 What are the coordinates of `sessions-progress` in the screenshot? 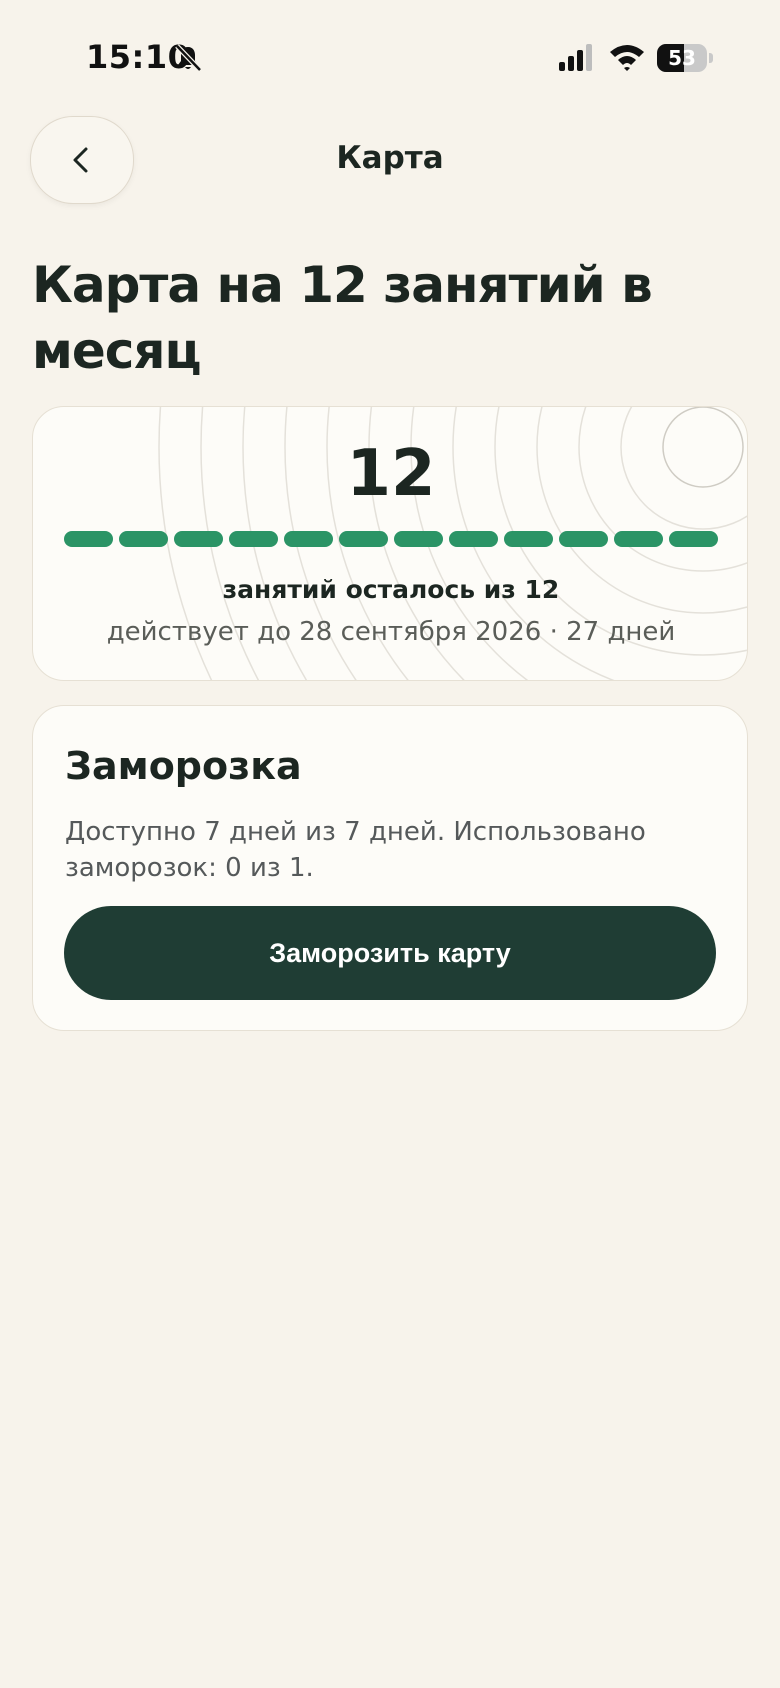 It's located at (391, 539).